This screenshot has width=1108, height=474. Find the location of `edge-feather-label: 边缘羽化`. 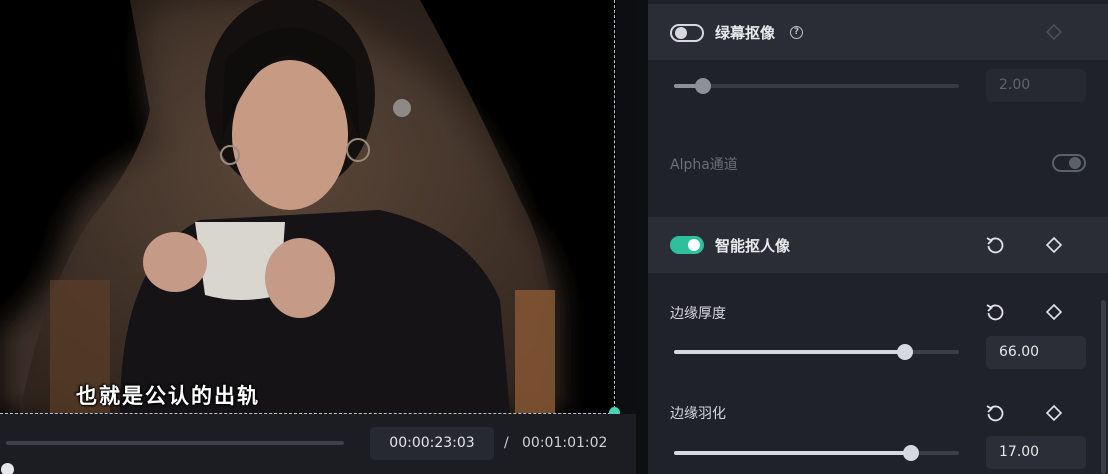

edge-feather-label: 边缘羽化 is located at coordinates (698, 414).